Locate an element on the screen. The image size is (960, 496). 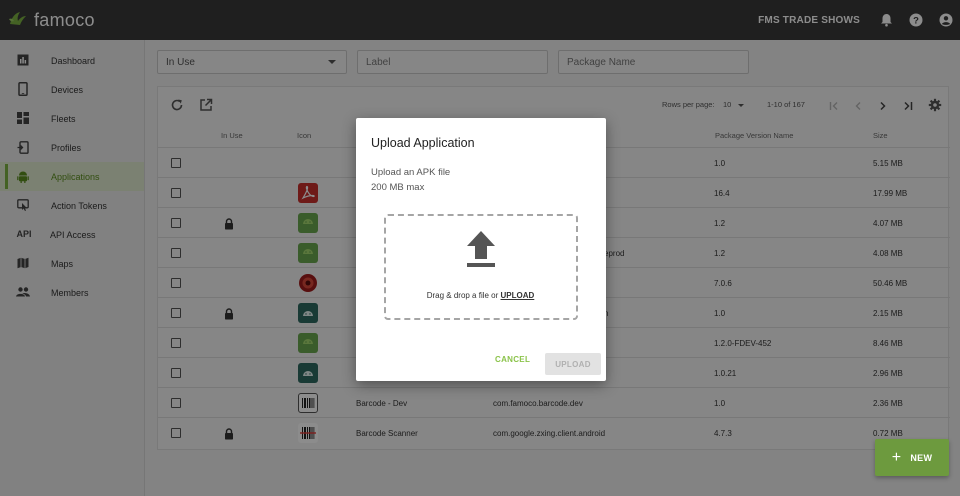
file-dropzone: Drag & drop a file or UPLOAD is located at coordinates (481, 267).